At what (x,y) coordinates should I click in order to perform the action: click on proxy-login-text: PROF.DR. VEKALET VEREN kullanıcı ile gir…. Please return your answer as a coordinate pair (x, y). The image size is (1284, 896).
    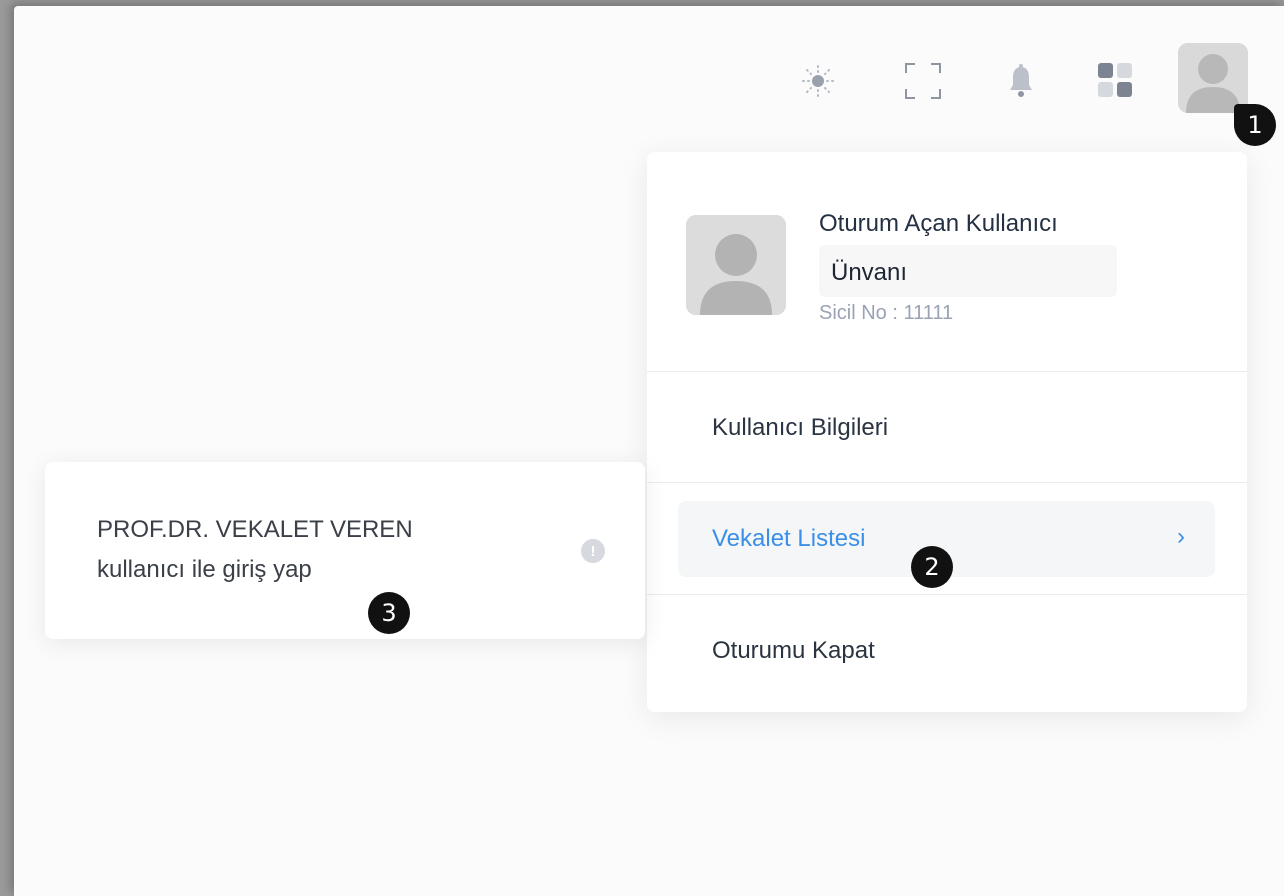
    Looking at the image, I should click on (255, 550).